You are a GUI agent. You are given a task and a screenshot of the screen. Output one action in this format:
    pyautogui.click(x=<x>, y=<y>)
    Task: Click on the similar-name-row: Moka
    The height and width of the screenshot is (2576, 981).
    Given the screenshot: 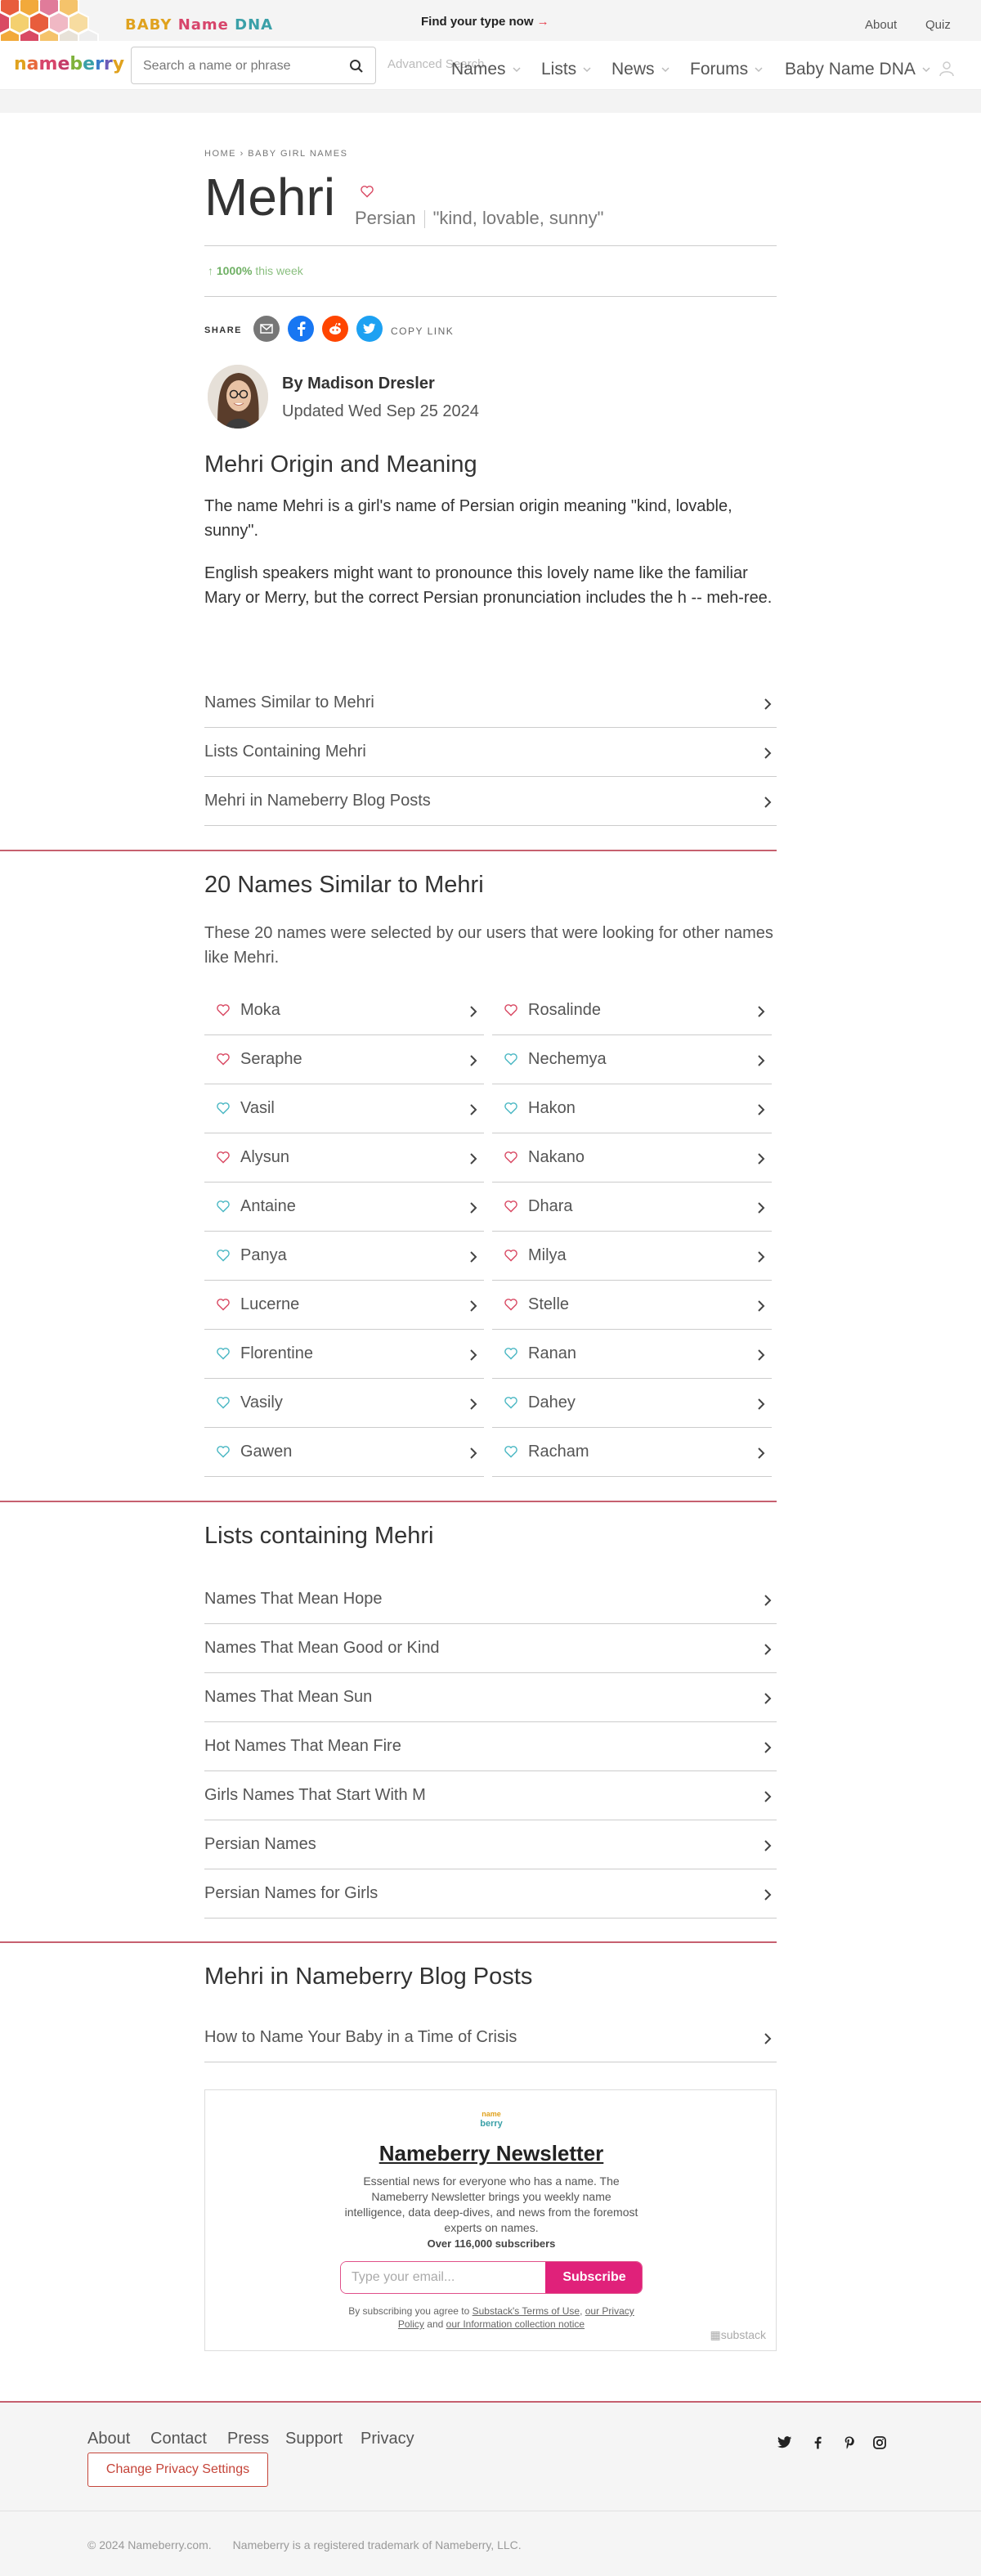 What is the action you would take?
    pyautogui.click(x=344, y=1011)
    